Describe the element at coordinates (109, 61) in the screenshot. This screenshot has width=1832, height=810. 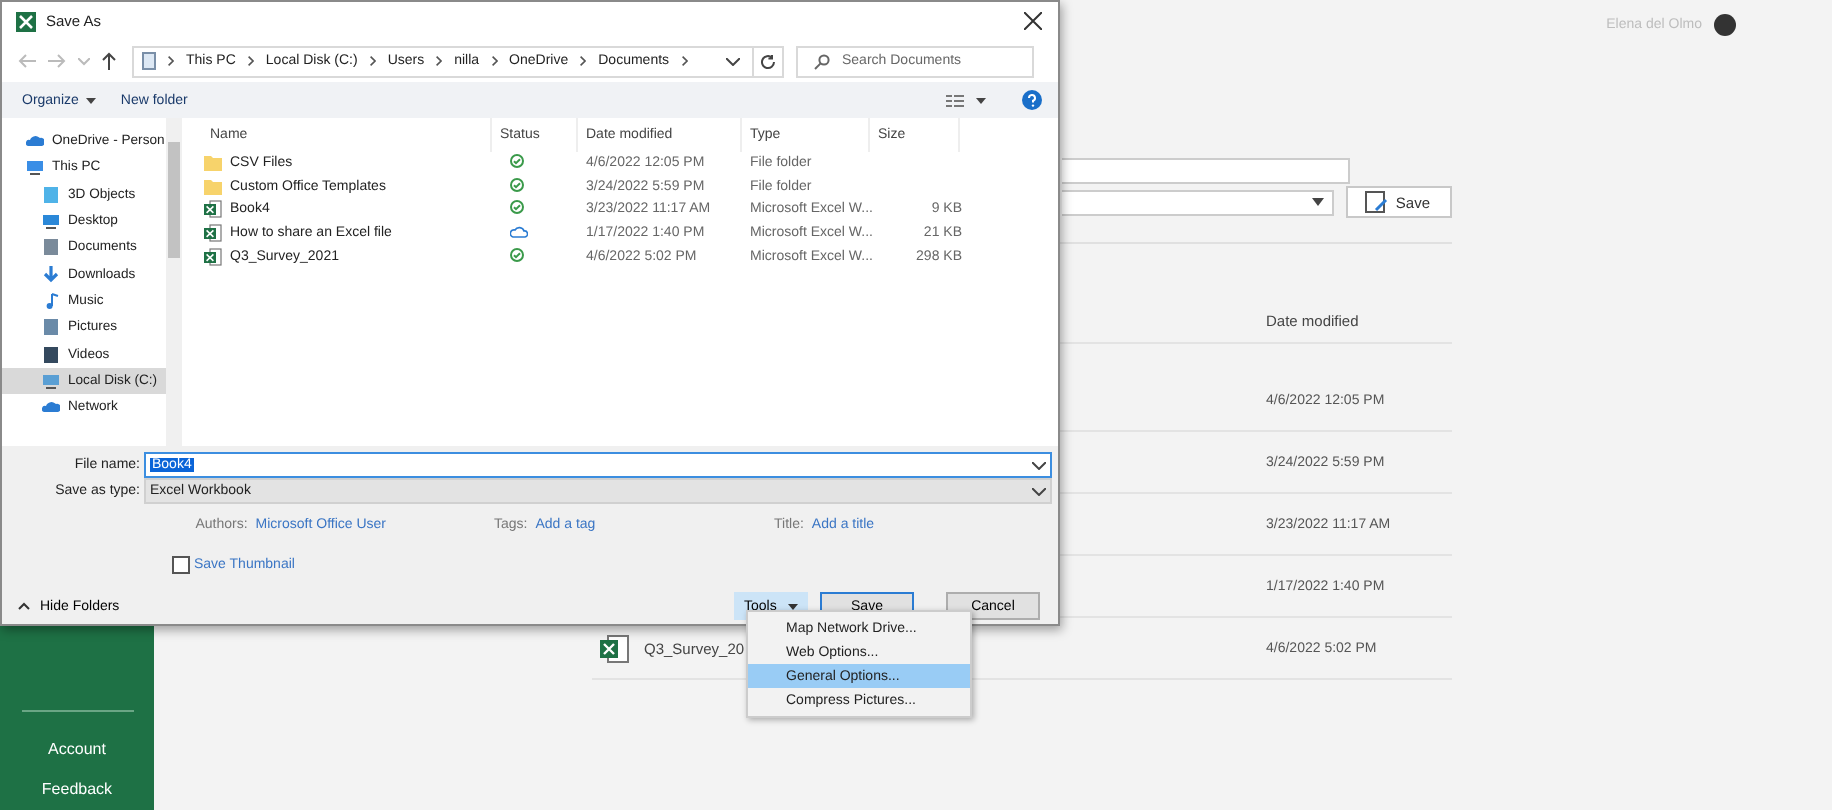
I see `up-arrow-icon` at that location.